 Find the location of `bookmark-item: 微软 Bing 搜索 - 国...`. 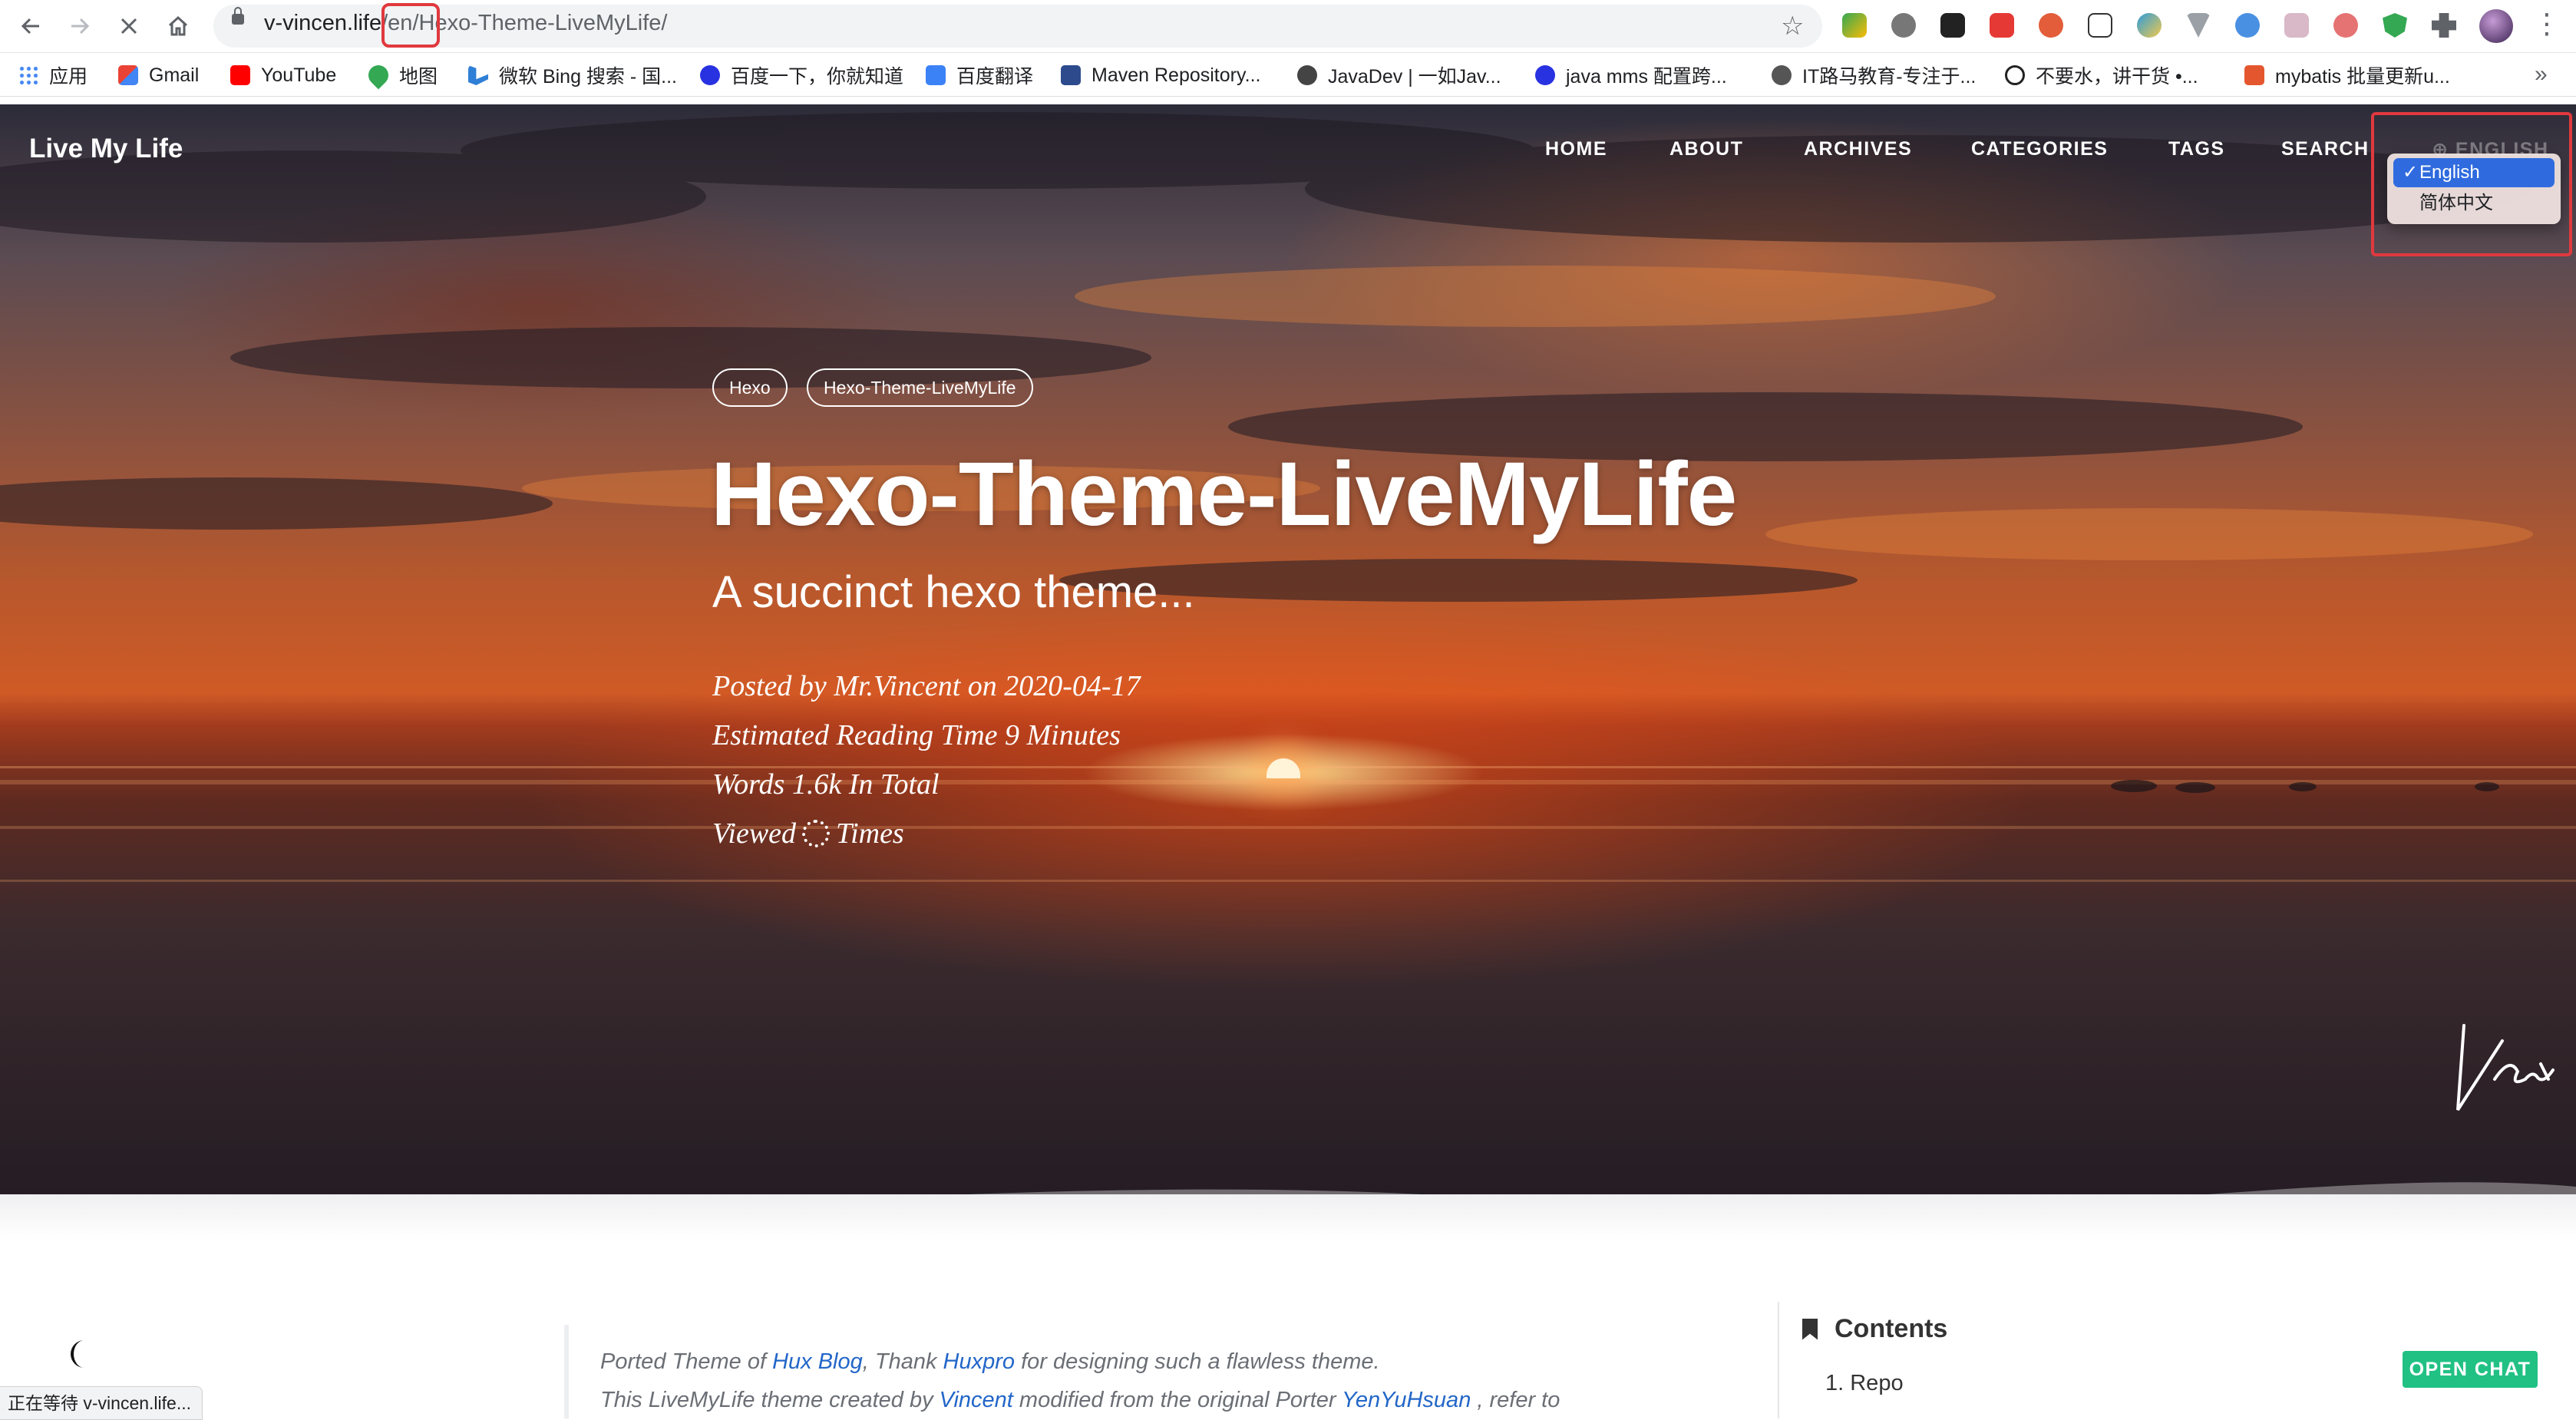

bookmark-item: 微软 Bing 搜索 - 国... is located at coordinates (572, 76).